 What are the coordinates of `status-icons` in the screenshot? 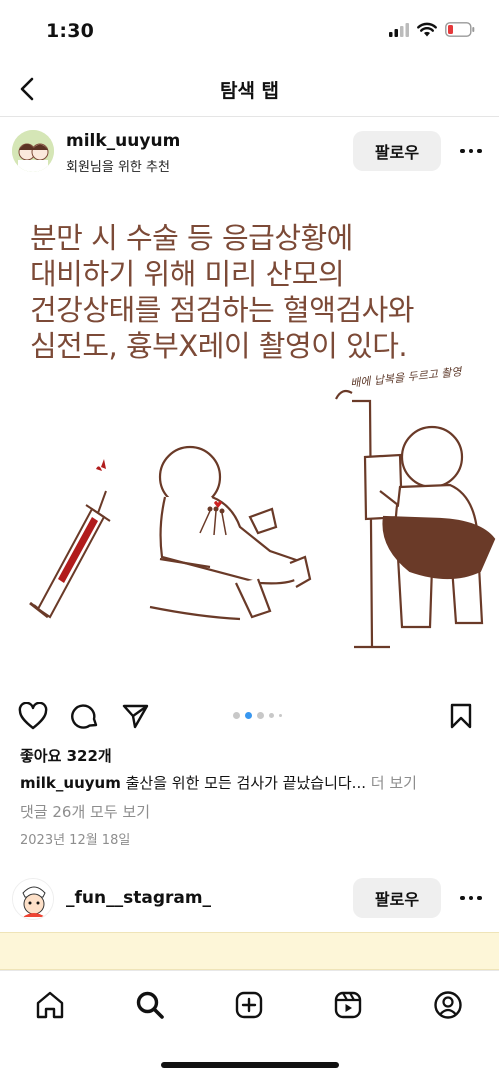 It's located at (432, 29).